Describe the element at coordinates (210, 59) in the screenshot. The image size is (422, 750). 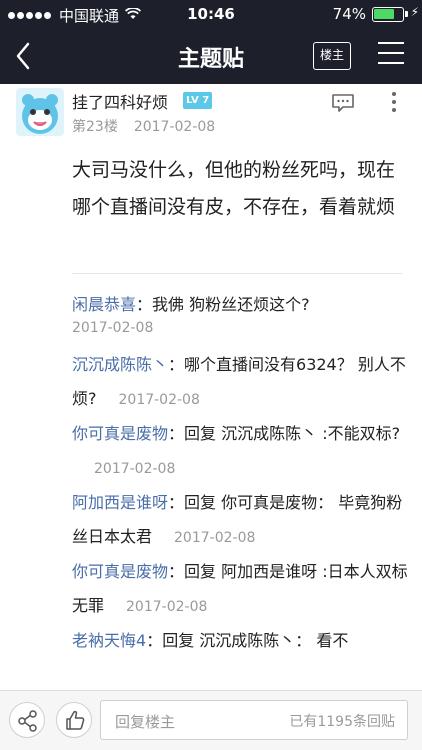
I see `page-title: 主题贴` at that location.